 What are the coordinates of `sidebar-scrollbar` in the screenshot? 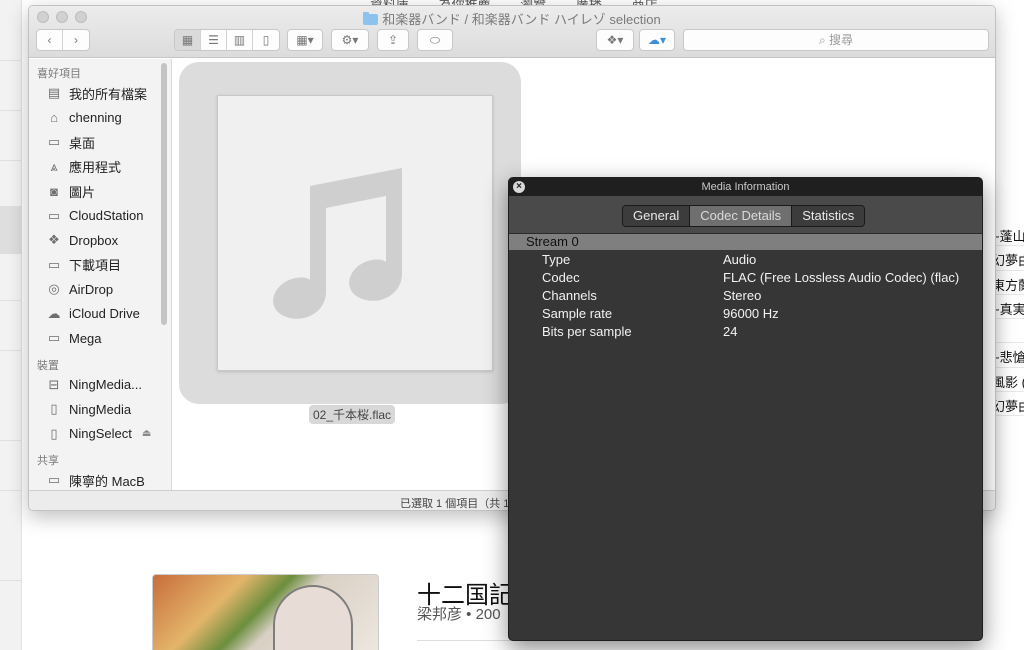 It's located at (164, 194).